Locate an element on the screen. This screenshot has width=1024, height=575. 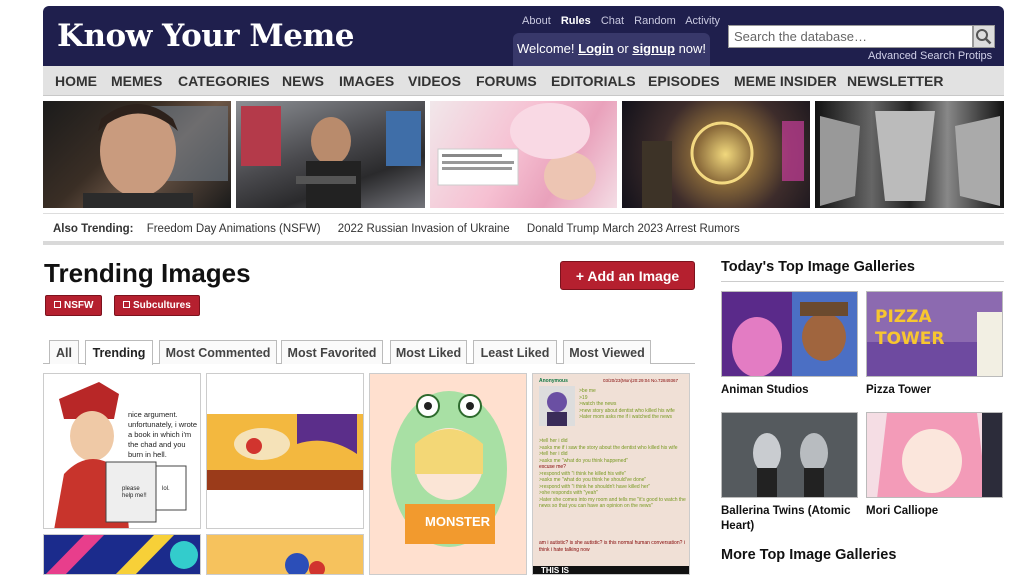
tab-most-commented: Most Commented is located at coordinates (218, 352).